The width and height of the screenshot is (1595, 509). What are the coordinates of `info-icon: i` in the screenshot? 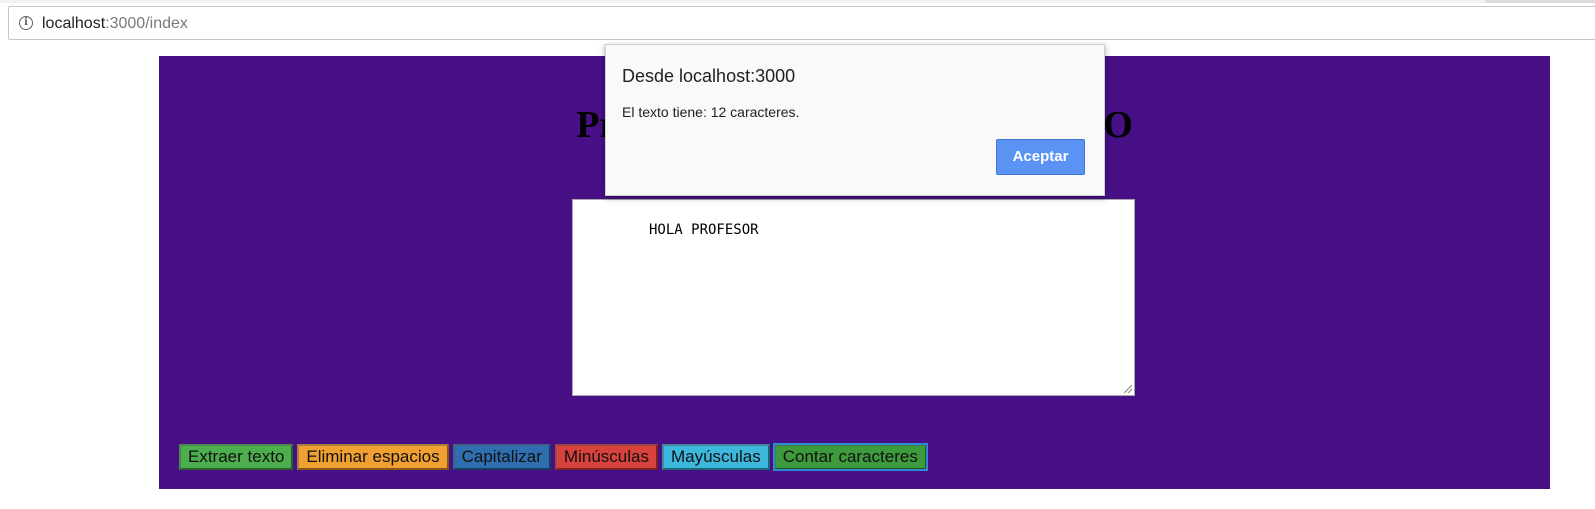 It's located at (26, 23).